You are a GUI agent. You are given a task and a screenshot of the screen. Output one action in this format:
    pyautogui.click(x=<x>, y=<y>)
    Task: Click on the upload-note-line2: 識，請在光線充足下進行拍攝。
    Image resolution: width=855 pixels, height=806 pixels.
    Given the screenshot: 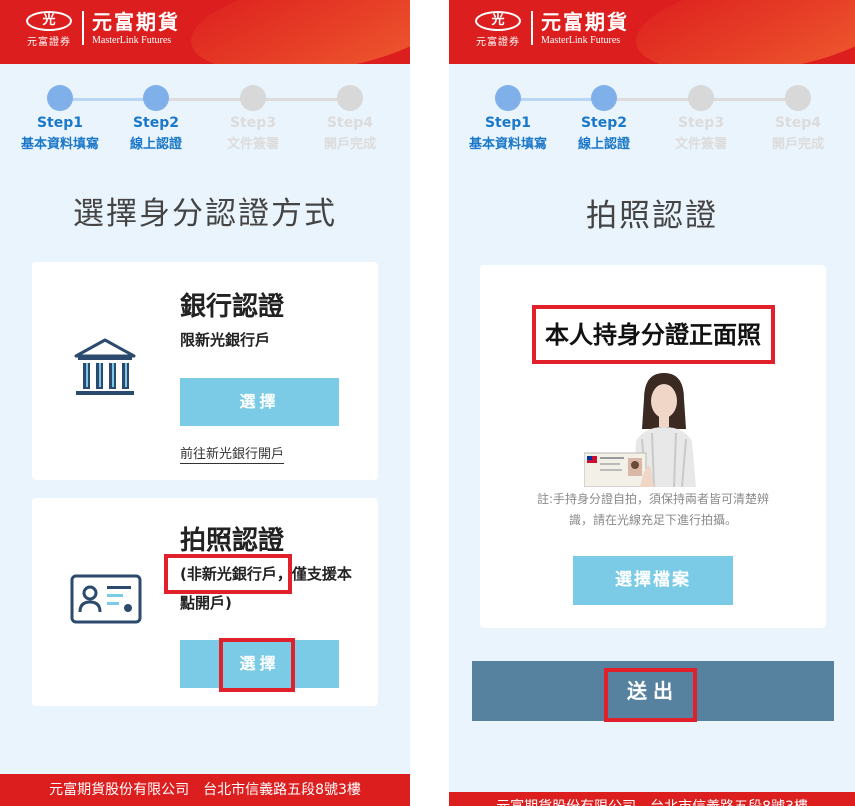 What is the action you would take?
    pyautogui.click(x=652, y=520)
    